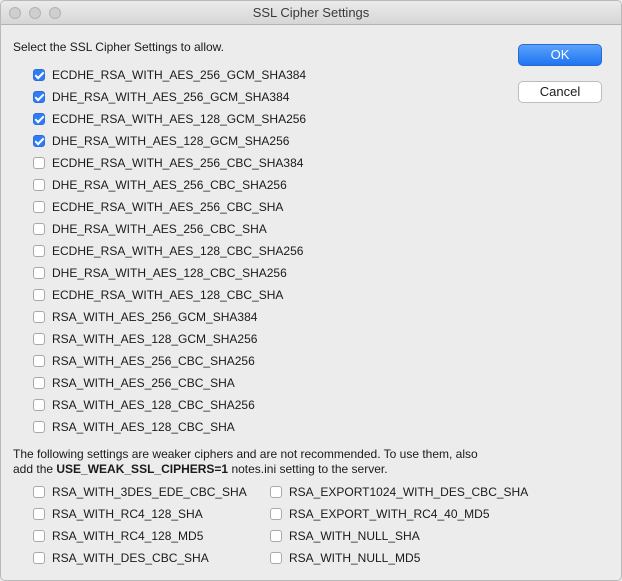  I want to click on cipher-label: RSA_WITH_NULL_SHA, so click(354, 536).